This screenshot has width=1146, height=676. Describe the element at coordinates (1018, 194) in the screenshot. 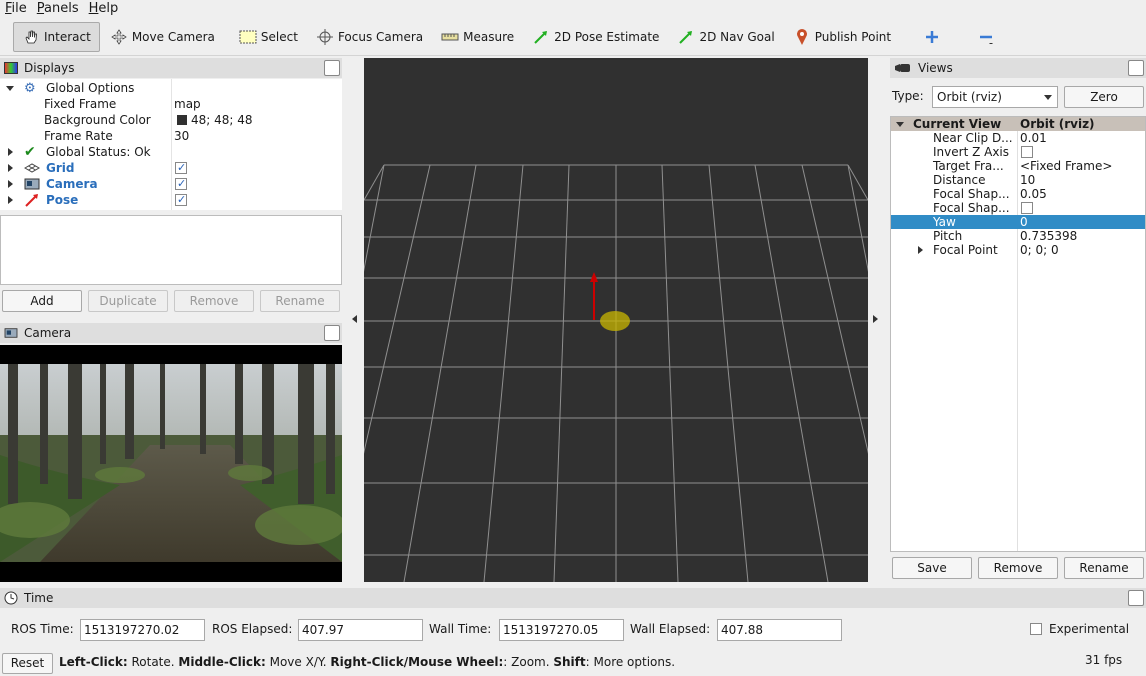

I see `view-prop-row: Focal Shap... 0.05` at that location.